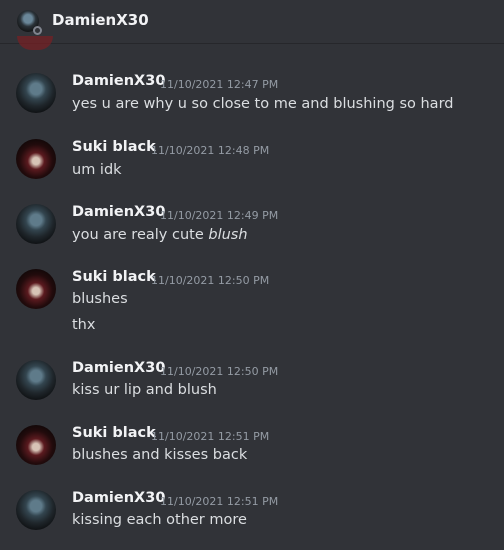 Image resolution: width=504 pixels, height=550 pixels. What do you see at coordinates (252, 22) in the screenshot?
I see `channel-header: DamienX30` at bounding box center [252, 22].